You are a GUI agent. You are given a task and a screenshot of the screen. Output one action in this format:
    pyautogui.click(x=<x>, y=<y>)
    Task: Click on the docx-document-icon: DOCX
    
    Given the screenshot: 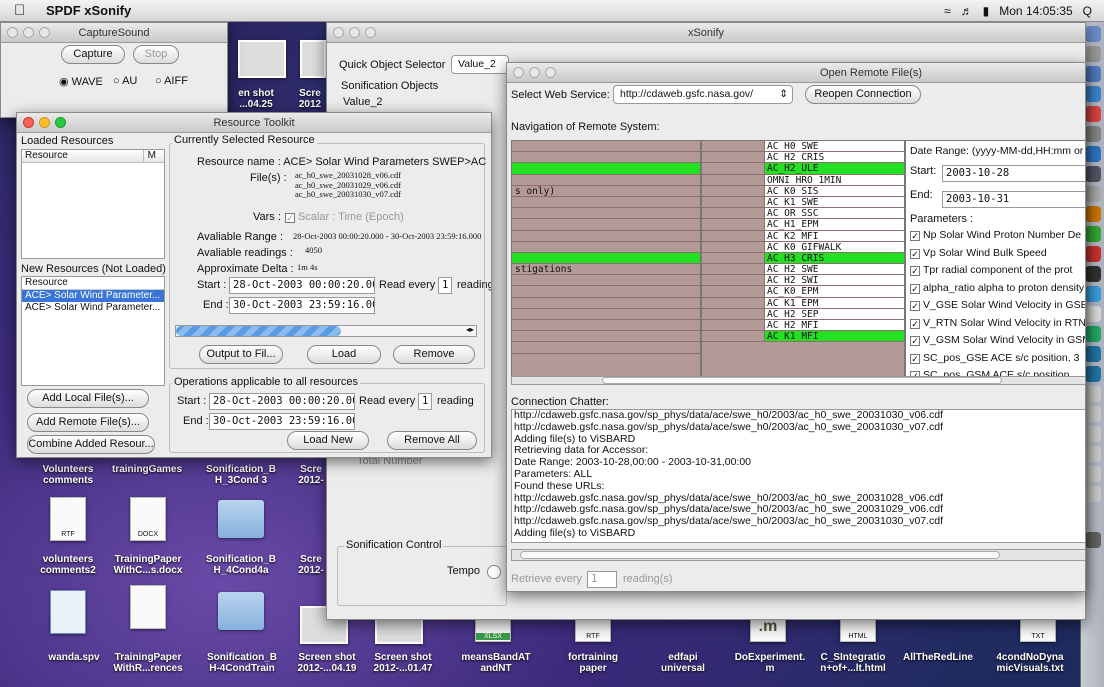 What is the action you would take?
    pyautogui.click(x=148, y=519)
    